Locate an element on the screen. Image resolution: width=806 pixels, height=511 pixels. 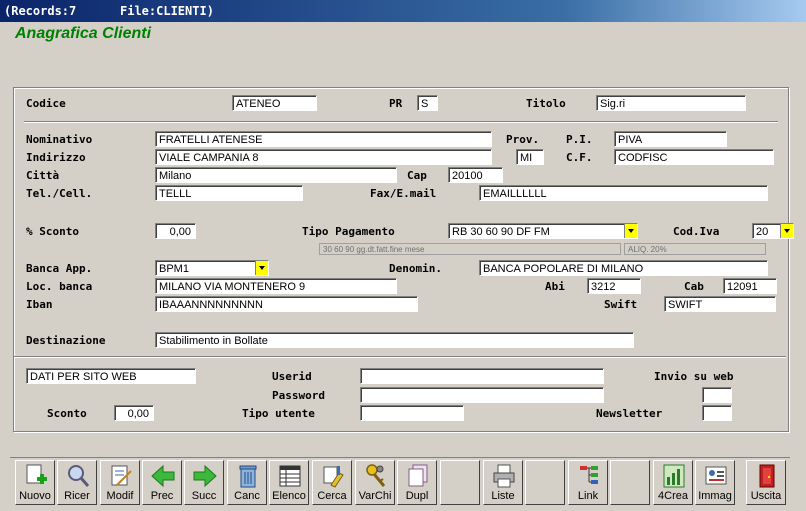
immag-button: Immag is located at coordinates (715, 482).